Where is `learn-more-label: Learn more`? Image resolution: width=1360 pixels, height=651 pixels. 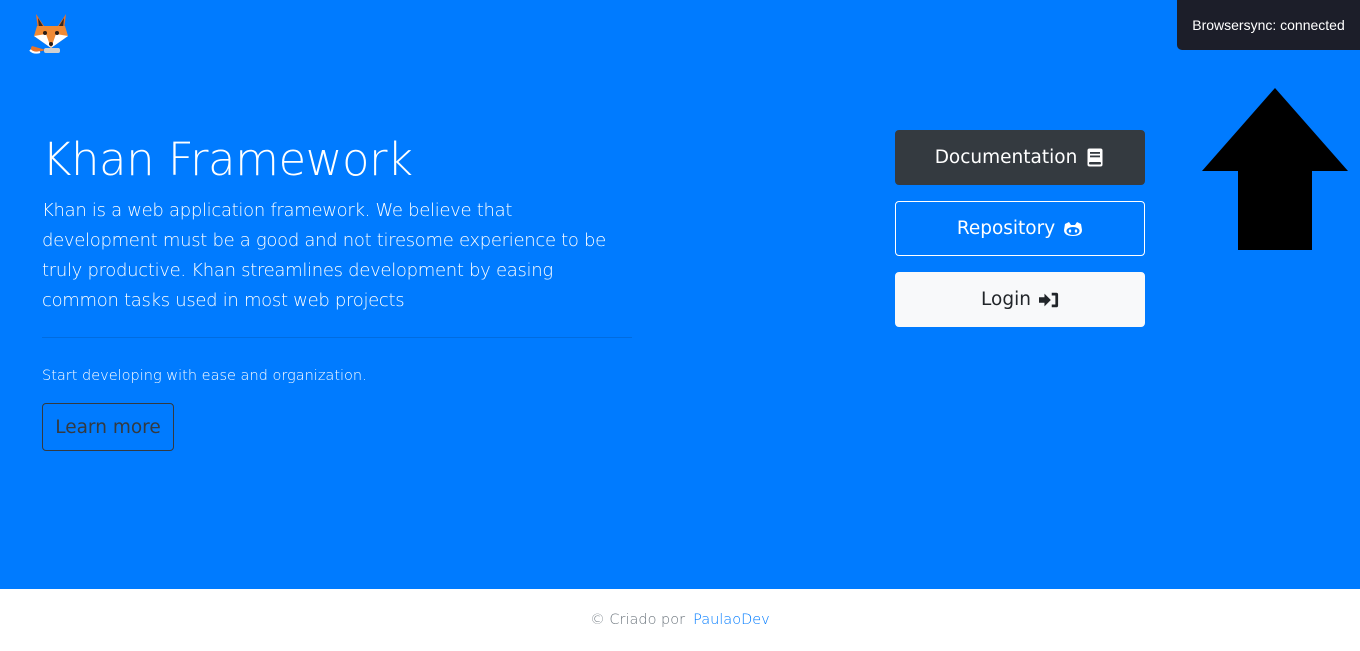 learn-more-label: Learn more is located at coordinates (108, 427).